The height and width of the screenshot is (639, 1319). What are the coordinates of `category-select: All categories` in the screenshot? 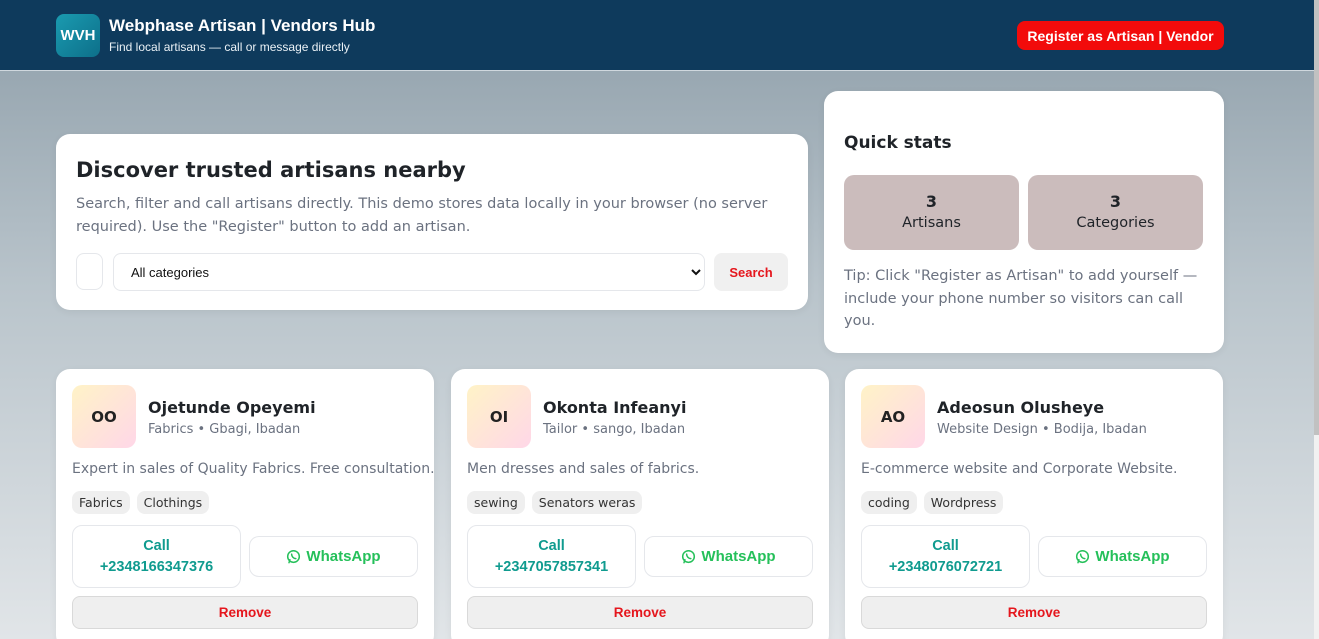 It's located at (409, 272).